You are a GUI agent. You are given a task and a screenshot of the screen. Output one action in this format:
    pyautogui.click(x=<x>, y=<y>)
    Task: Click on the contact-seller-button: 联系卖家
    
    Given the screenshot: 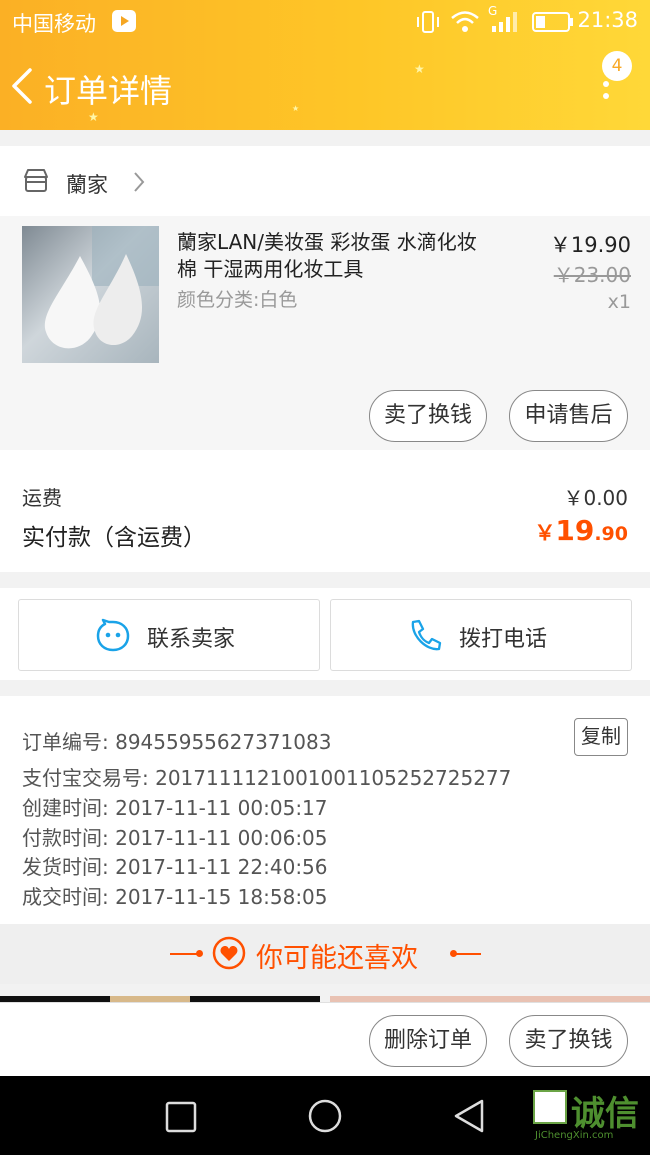 What is the action you would take?
    pyautogui.click(x=169, y=635)
    